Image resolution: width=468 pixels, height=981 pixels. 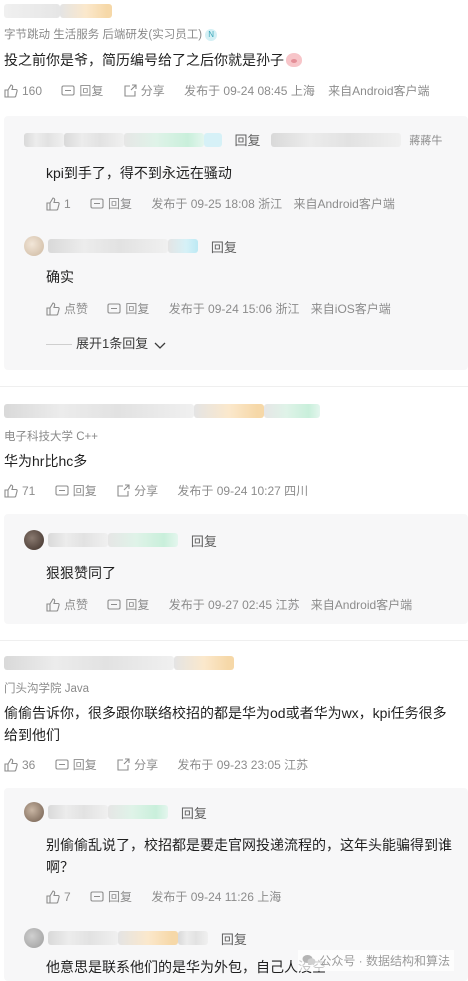 I want to click on publish-time: 发布于 09-24 08:45 上海, so click(x=249, y=91).